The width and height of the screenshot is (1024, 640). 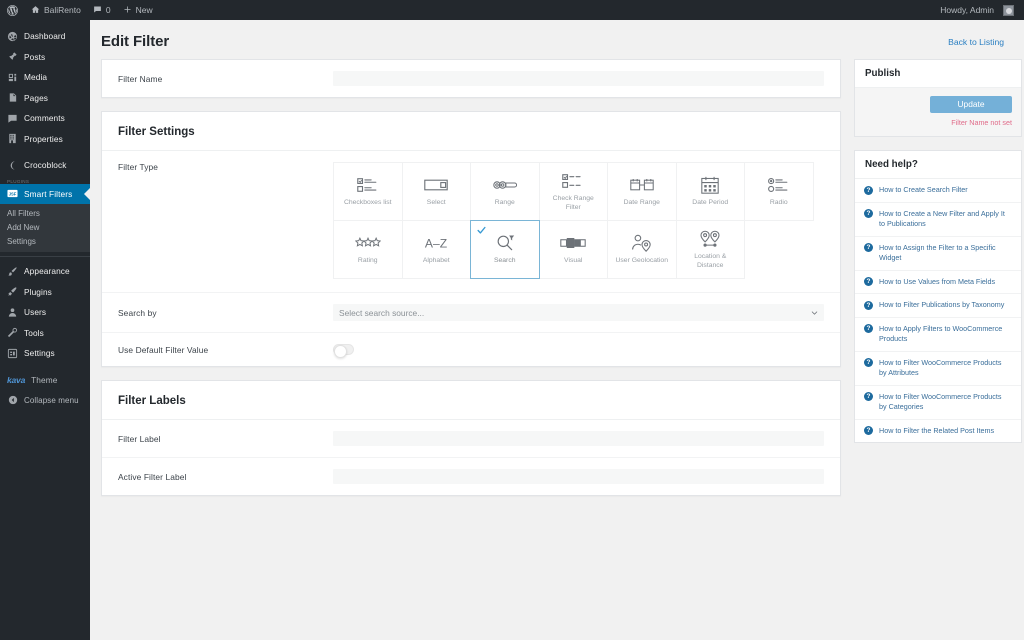 I want to click on filter-type-label-text: Checkboxes list, so click(x=367, y=203).